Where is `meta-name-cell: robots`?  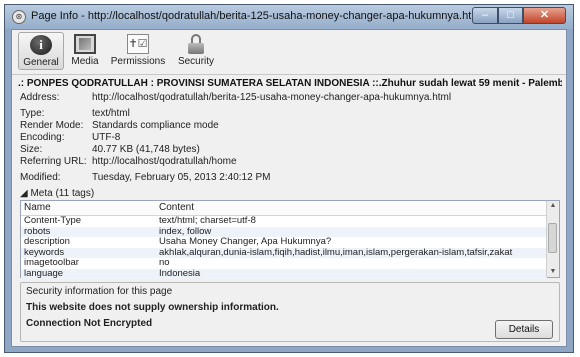 meta-name-cell: robots is located at coordinates (37, 231).